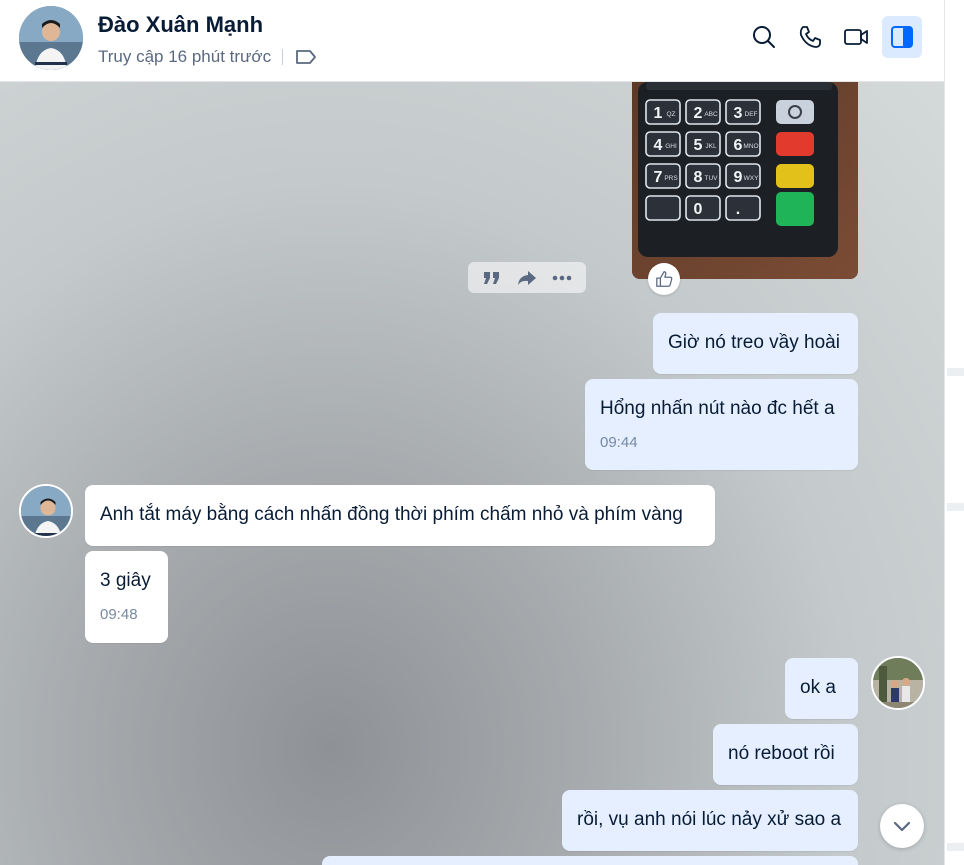 The width and height of the screenshot is (964, 865). What do you see at coordinates (126, 597) in the screenshot?
I see `message-bubble-received: 3 giây 09:48` at bounding box center [126, 597].